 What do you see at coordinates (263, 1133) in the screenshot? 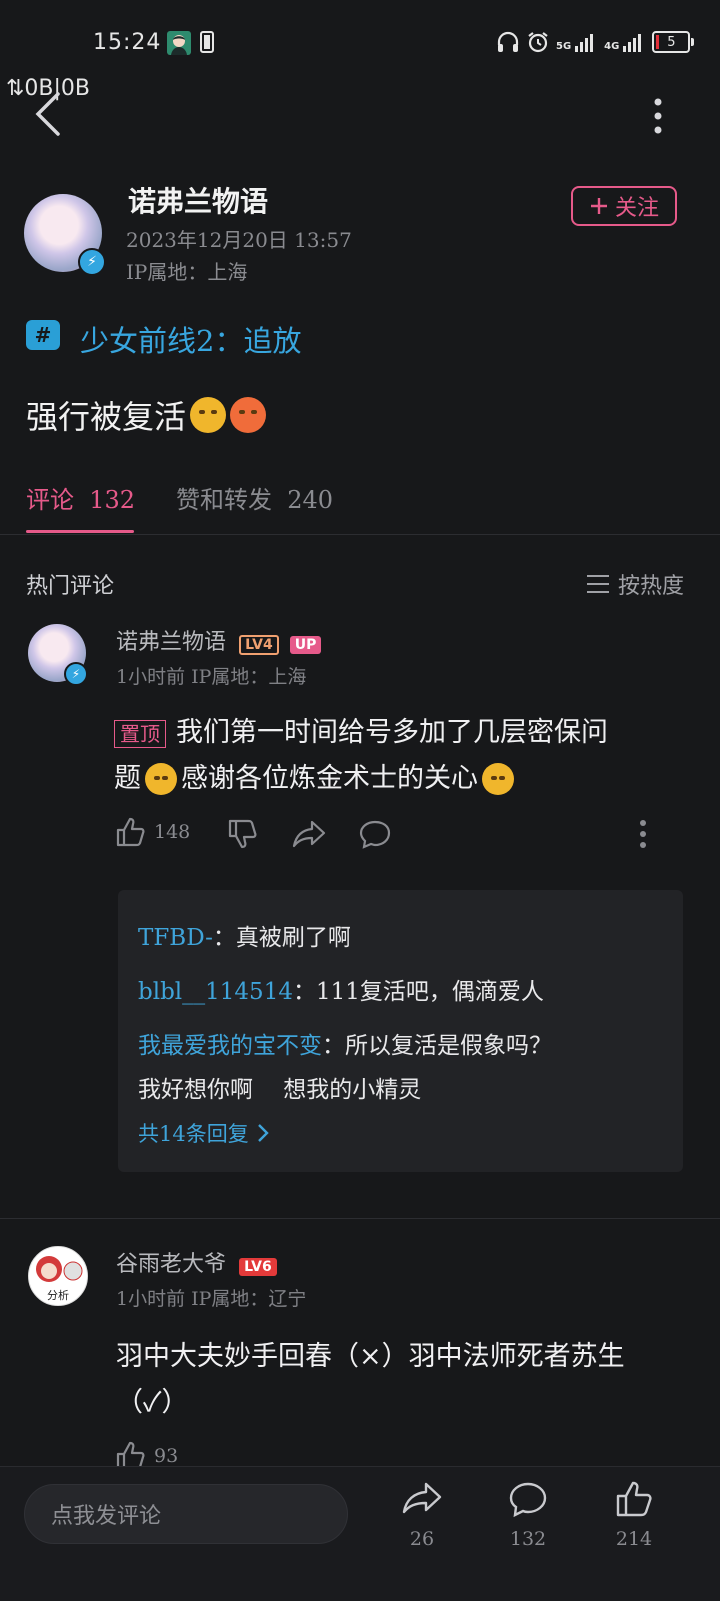
I see `chevron-right-icon` at bounding box center [263, 1133].